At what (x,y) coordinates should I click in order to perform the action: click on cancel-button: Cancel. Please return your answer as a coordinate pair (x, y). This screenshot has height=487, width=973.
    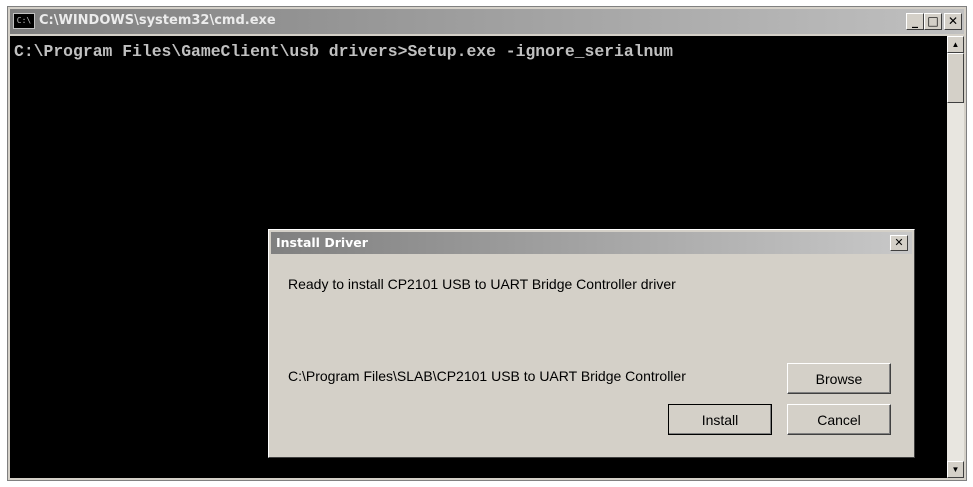
    Looking at the image, I should click on (839, 419).